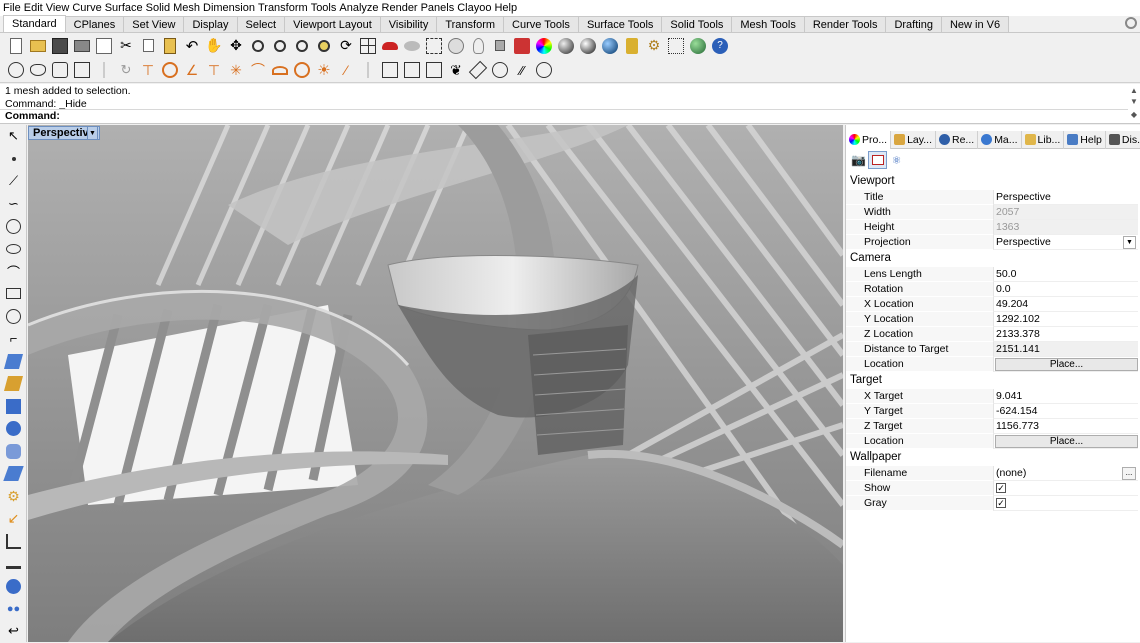 This screenshot has width=1140, height=643. I want to click on menu-curve: Curve, so click(88, 8).